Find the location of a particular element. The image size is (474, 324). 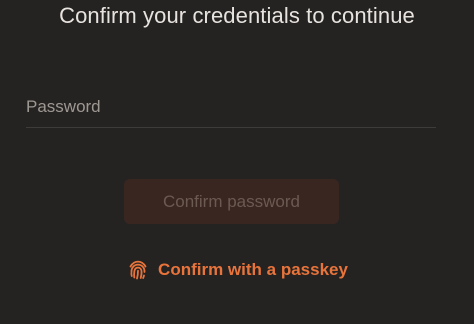

password-field is located at coordinates (231, 108).